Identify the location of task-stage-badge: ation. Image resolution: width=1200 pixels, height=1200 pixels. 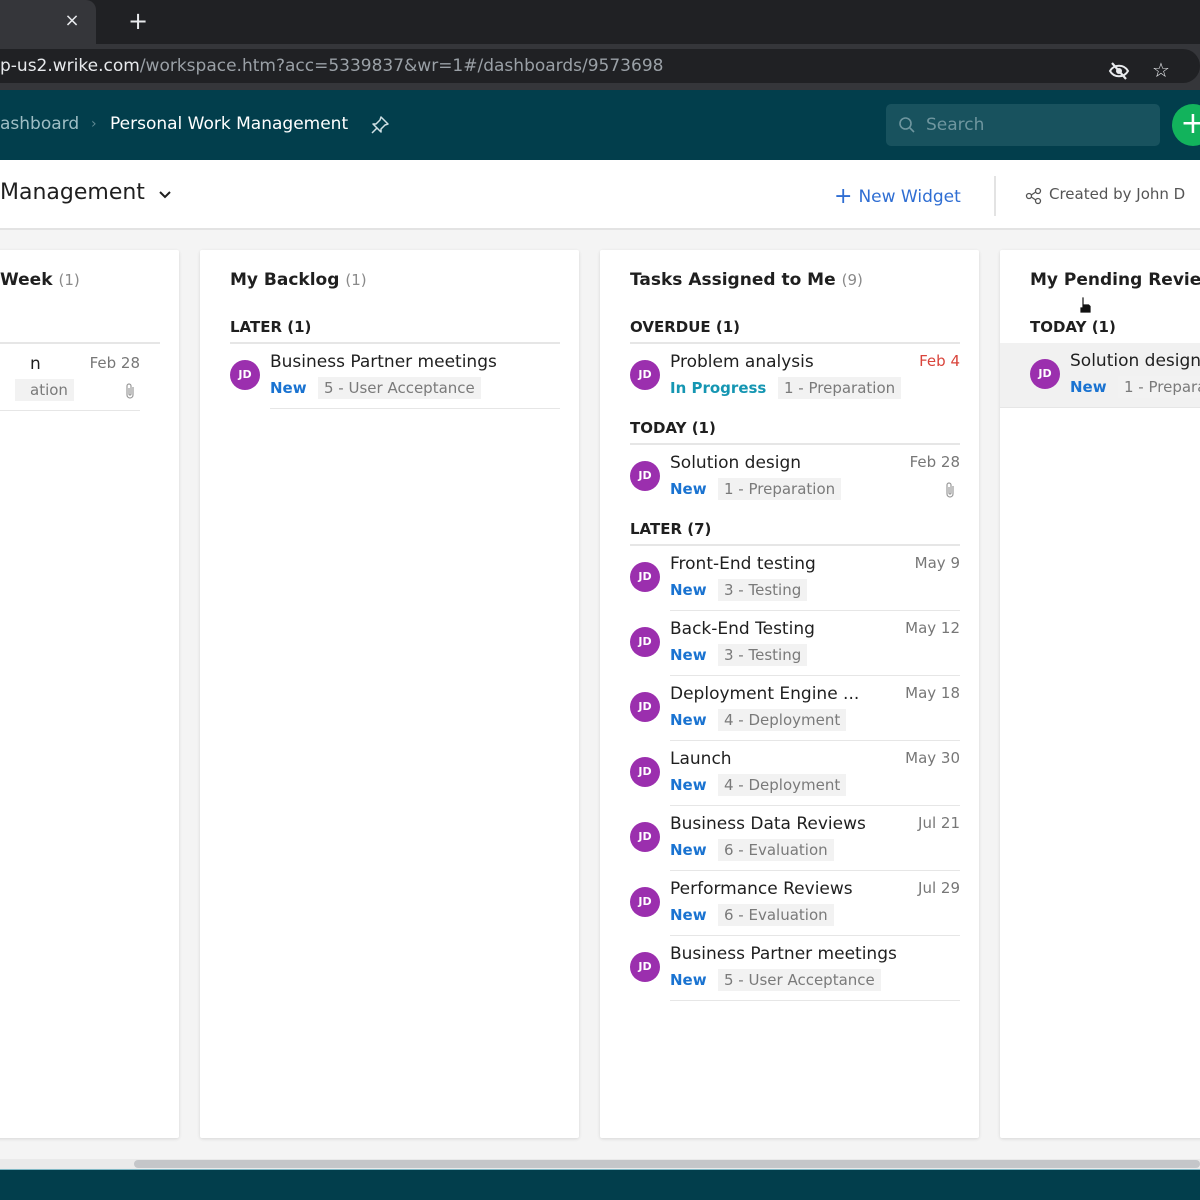
(44, 390).